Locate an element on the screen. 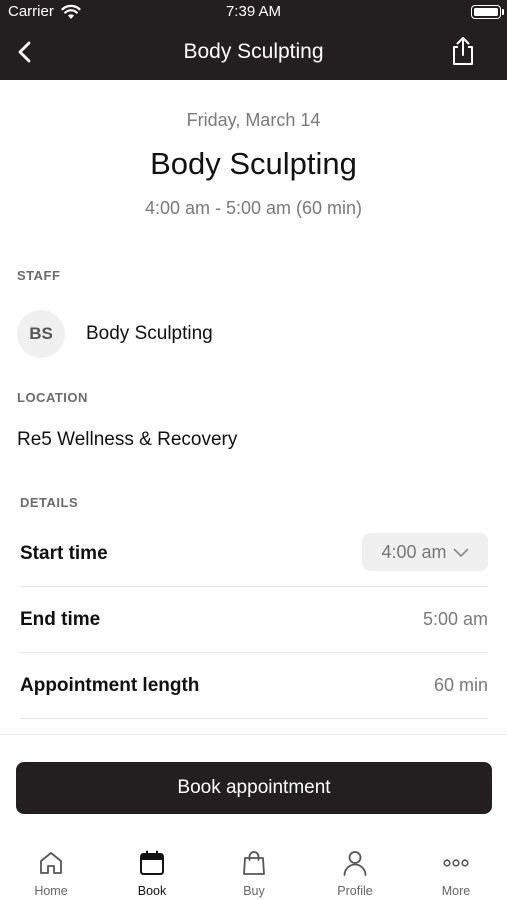 This screenshot has height=900, width=507. person-icon is located at coordinates (355, 863).